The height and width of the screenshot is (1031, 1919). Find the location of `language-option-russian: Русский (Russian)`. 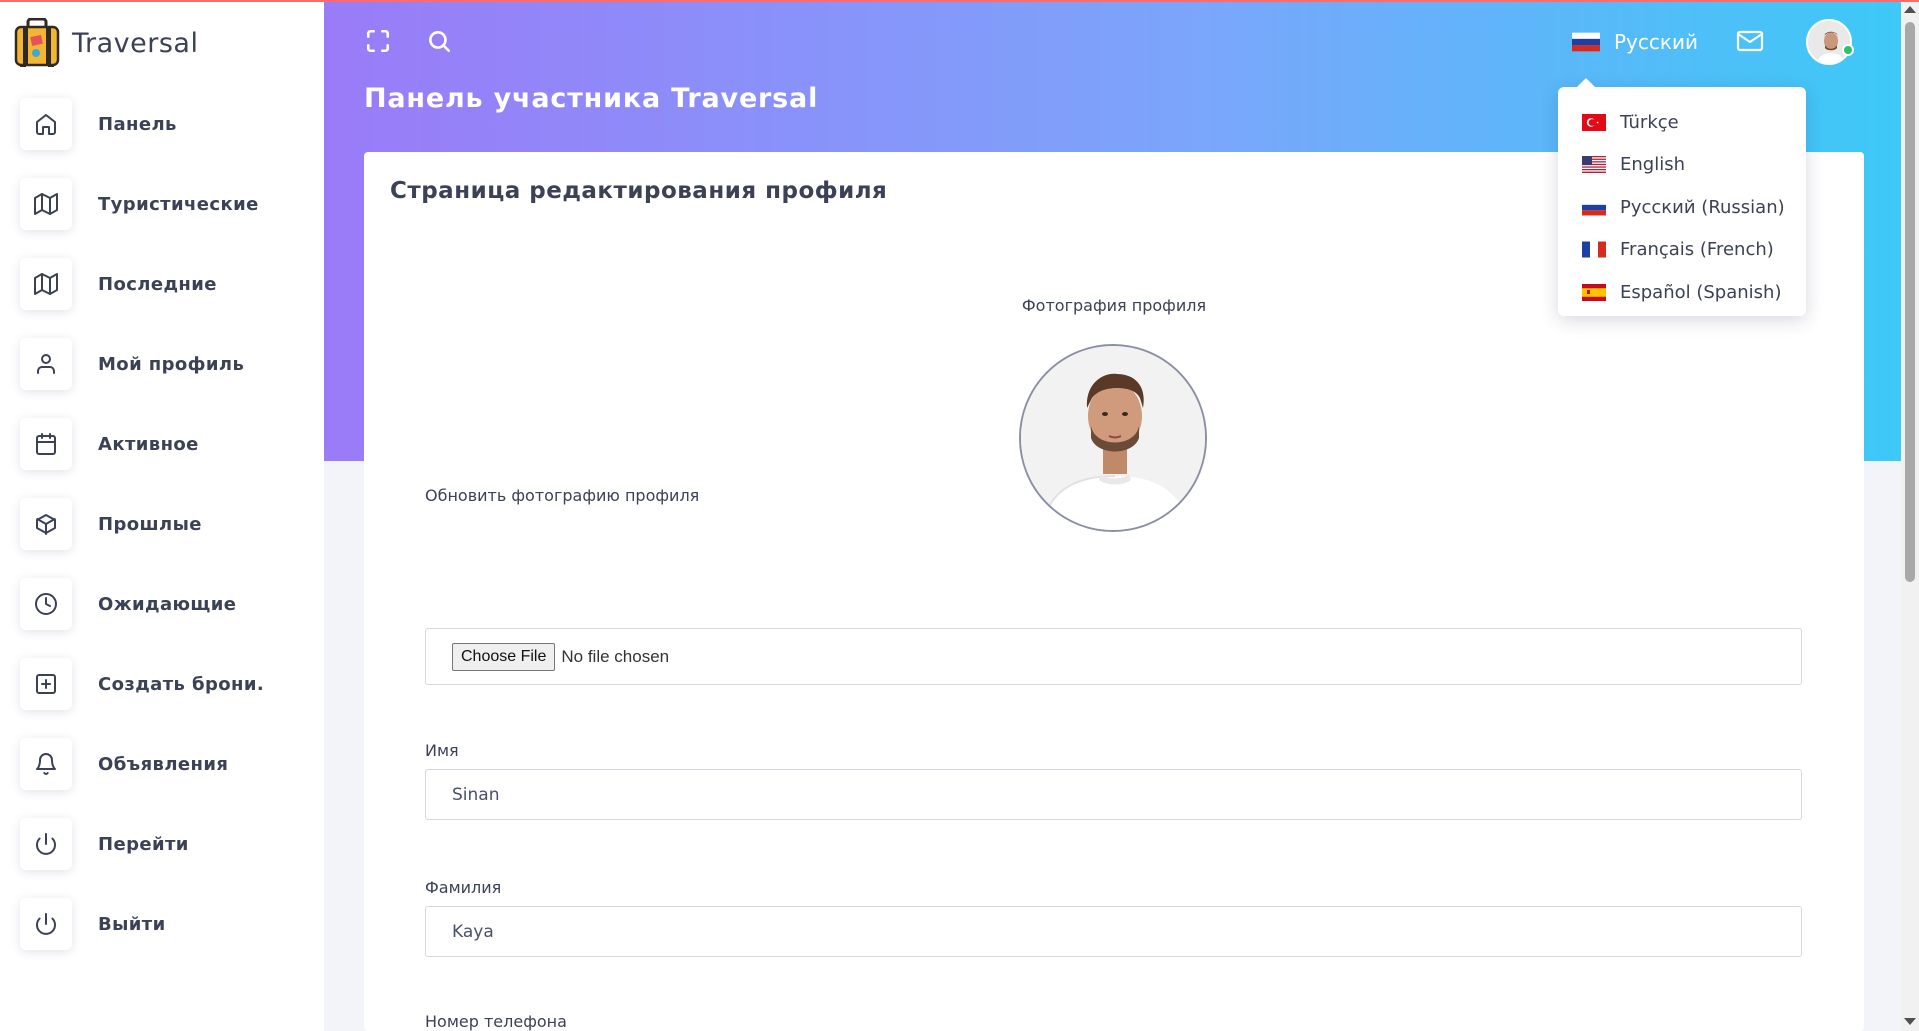

language-option-russian: Русский (Russian) is located at coordinates (1682, 207).